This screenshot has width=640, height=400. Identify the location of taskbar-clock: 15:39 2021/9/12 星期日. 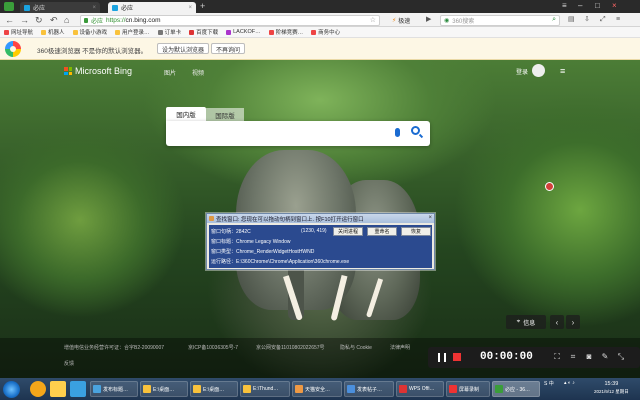
(611, 388).